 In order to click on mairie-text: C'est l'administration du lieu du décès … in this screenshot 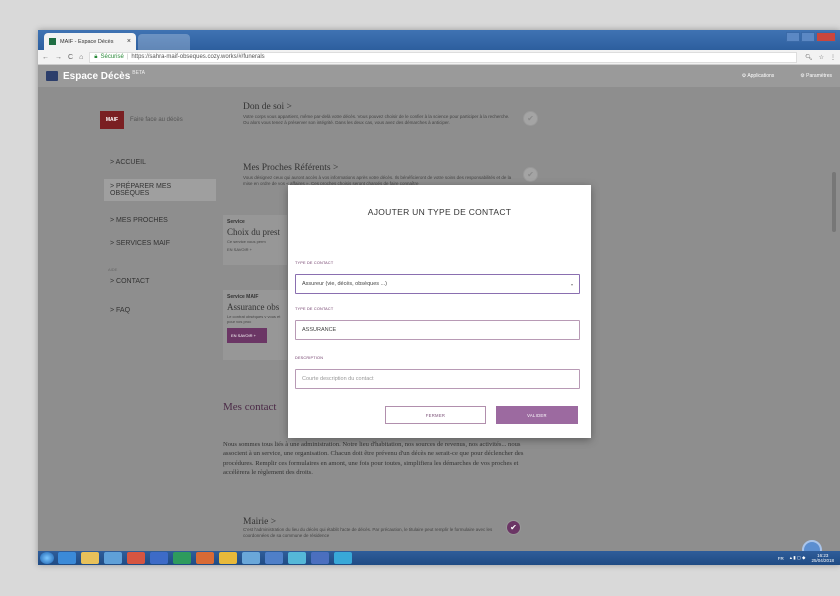, I will do `click(368, 532)`.